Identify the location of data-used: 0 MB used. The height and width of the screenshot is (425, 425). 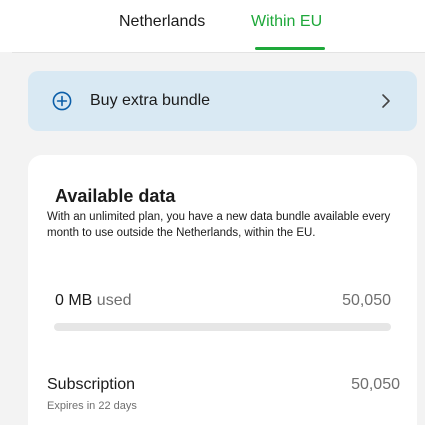
(93, 301).